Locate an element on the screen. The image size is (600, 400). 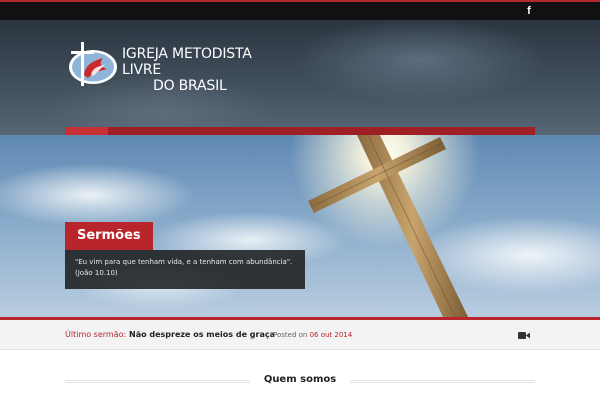
logo-line-1: IGREJA METODISTA LIVRE is located at coordinates (187, 62).